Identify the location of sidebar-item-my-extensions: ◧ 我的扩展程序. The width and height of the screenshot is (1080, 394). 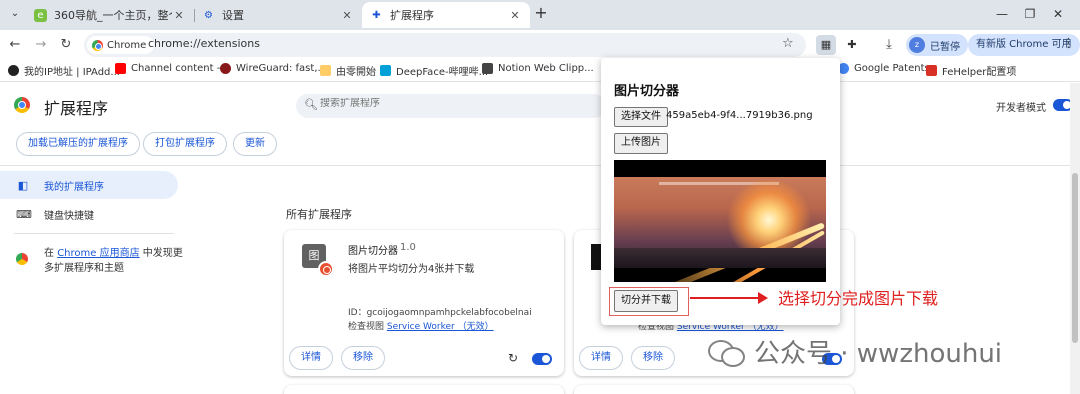
(89, 185).